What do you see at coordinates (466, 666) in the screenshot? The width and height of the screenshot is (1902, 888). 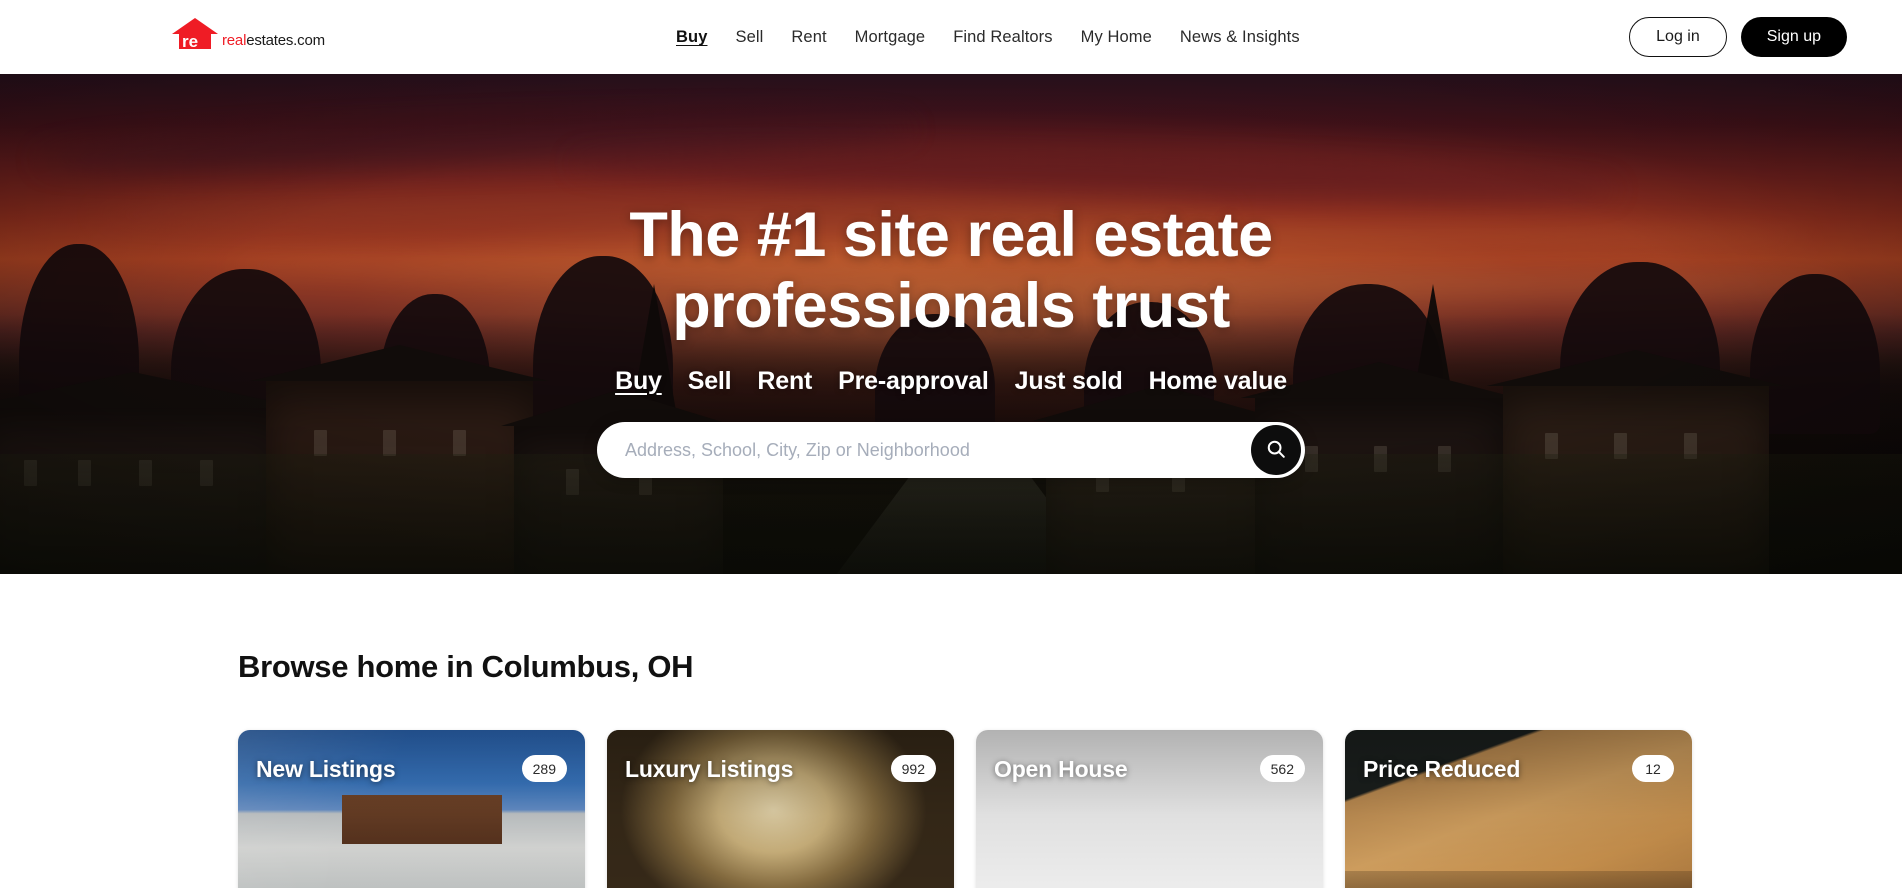 I see `browse-title: Browse home in Columbus, OH` at bounding box center [466, 666].